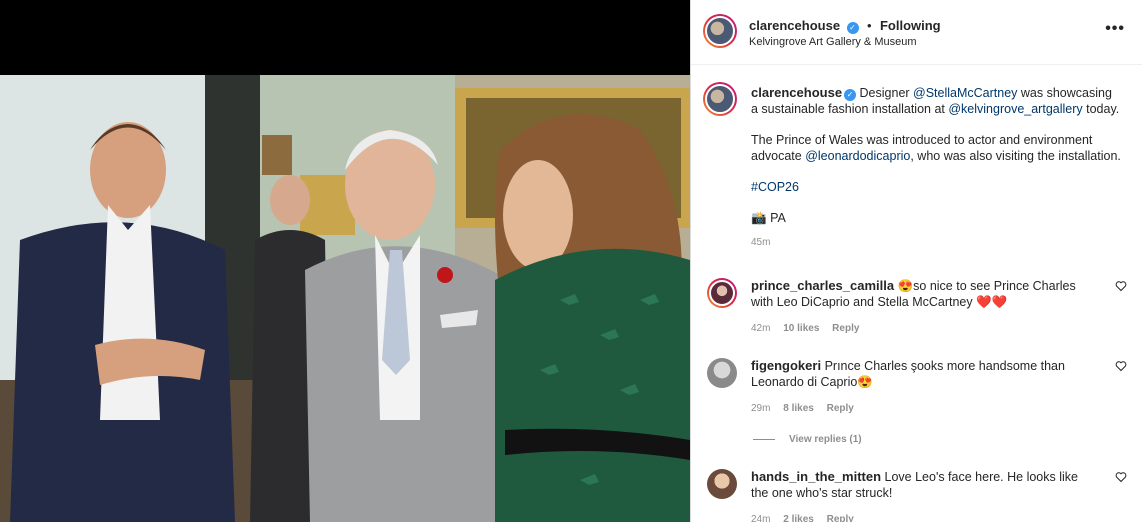  What do you see at coordinates (816, 476) in the screenshot?
I see `comment-username: hands_in_the_mitten` at bounding box center [816, 476].